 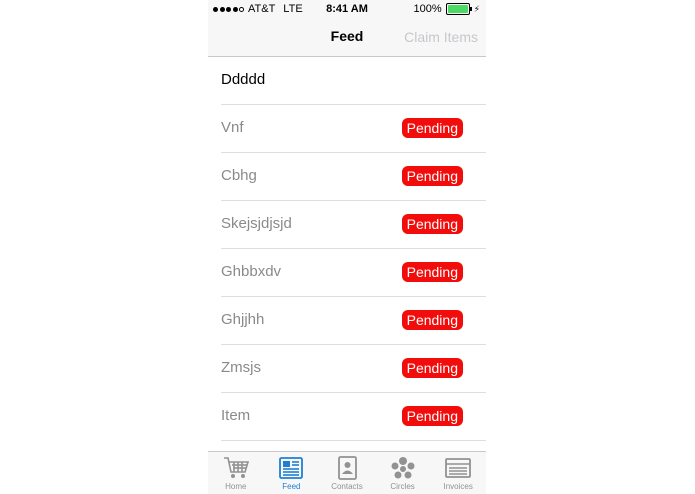 What do you see at coordinates (236, 486) in the screenshot?
I see `tab-label: Home` at bounding box center [236, 486].